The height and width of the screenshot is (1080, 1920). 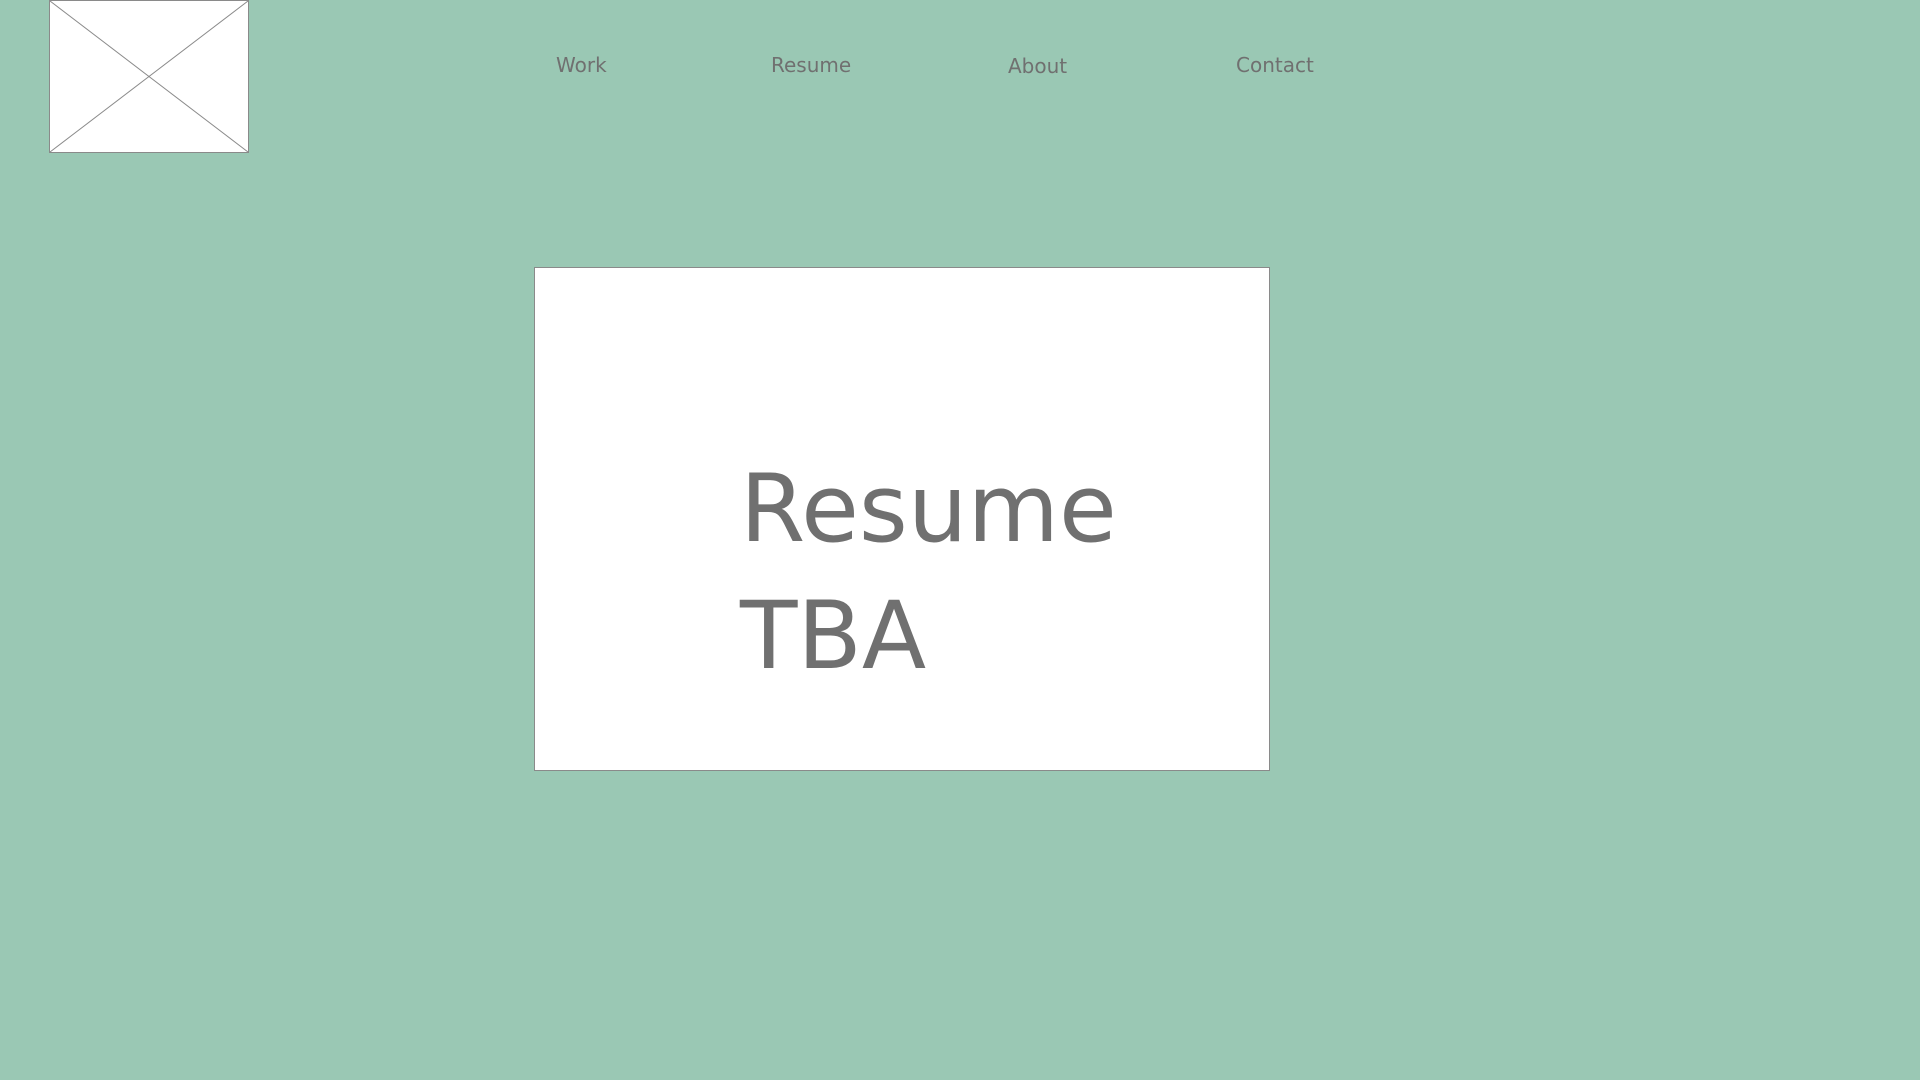 I want to click on nav-link-resume: Resume, so click(x=811, y=65).